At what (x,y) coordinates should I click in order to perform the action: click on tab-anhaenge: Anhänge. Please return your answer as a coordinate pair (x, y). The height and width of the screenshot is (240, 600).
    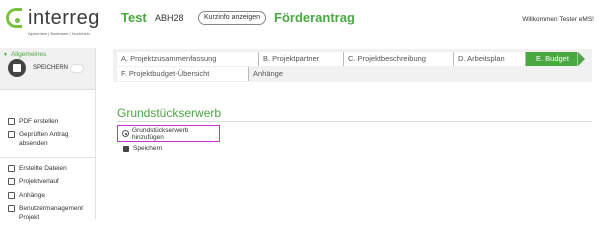
    Looking at the image, I should click on (271, 74).